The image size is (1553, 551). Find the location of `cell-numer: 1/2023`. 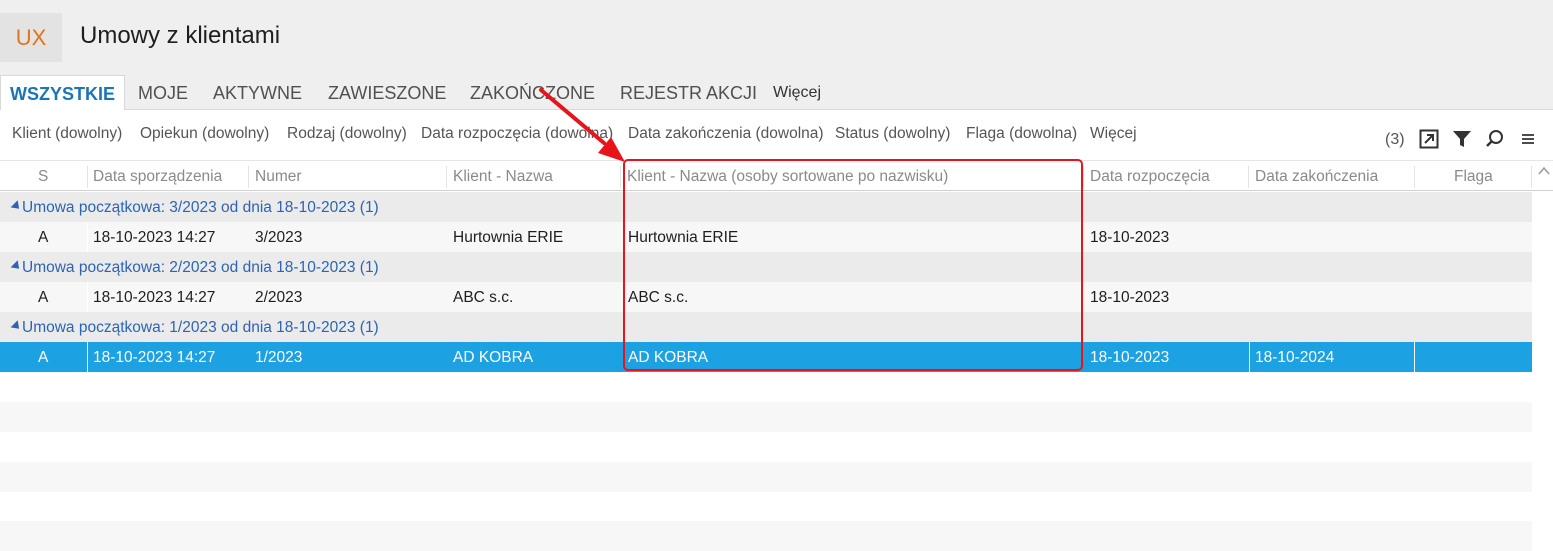

cell-numer: 1/2023 is located at coordinates (279, 357).